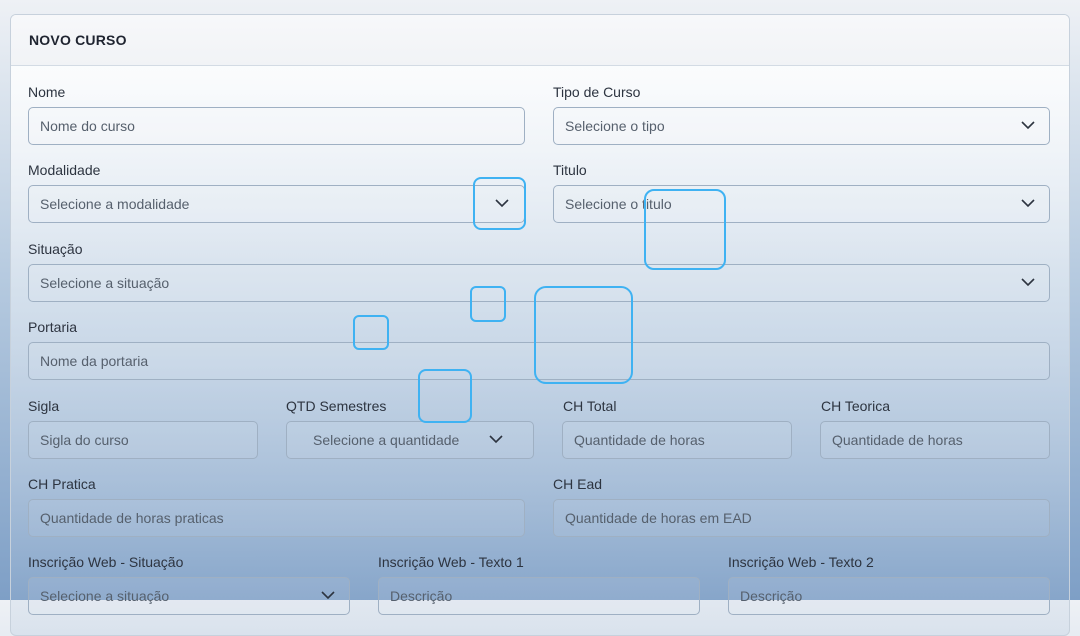 The image size is (1080, 636). I want to click on nome-input: Nome do curso, so click(276, 126).